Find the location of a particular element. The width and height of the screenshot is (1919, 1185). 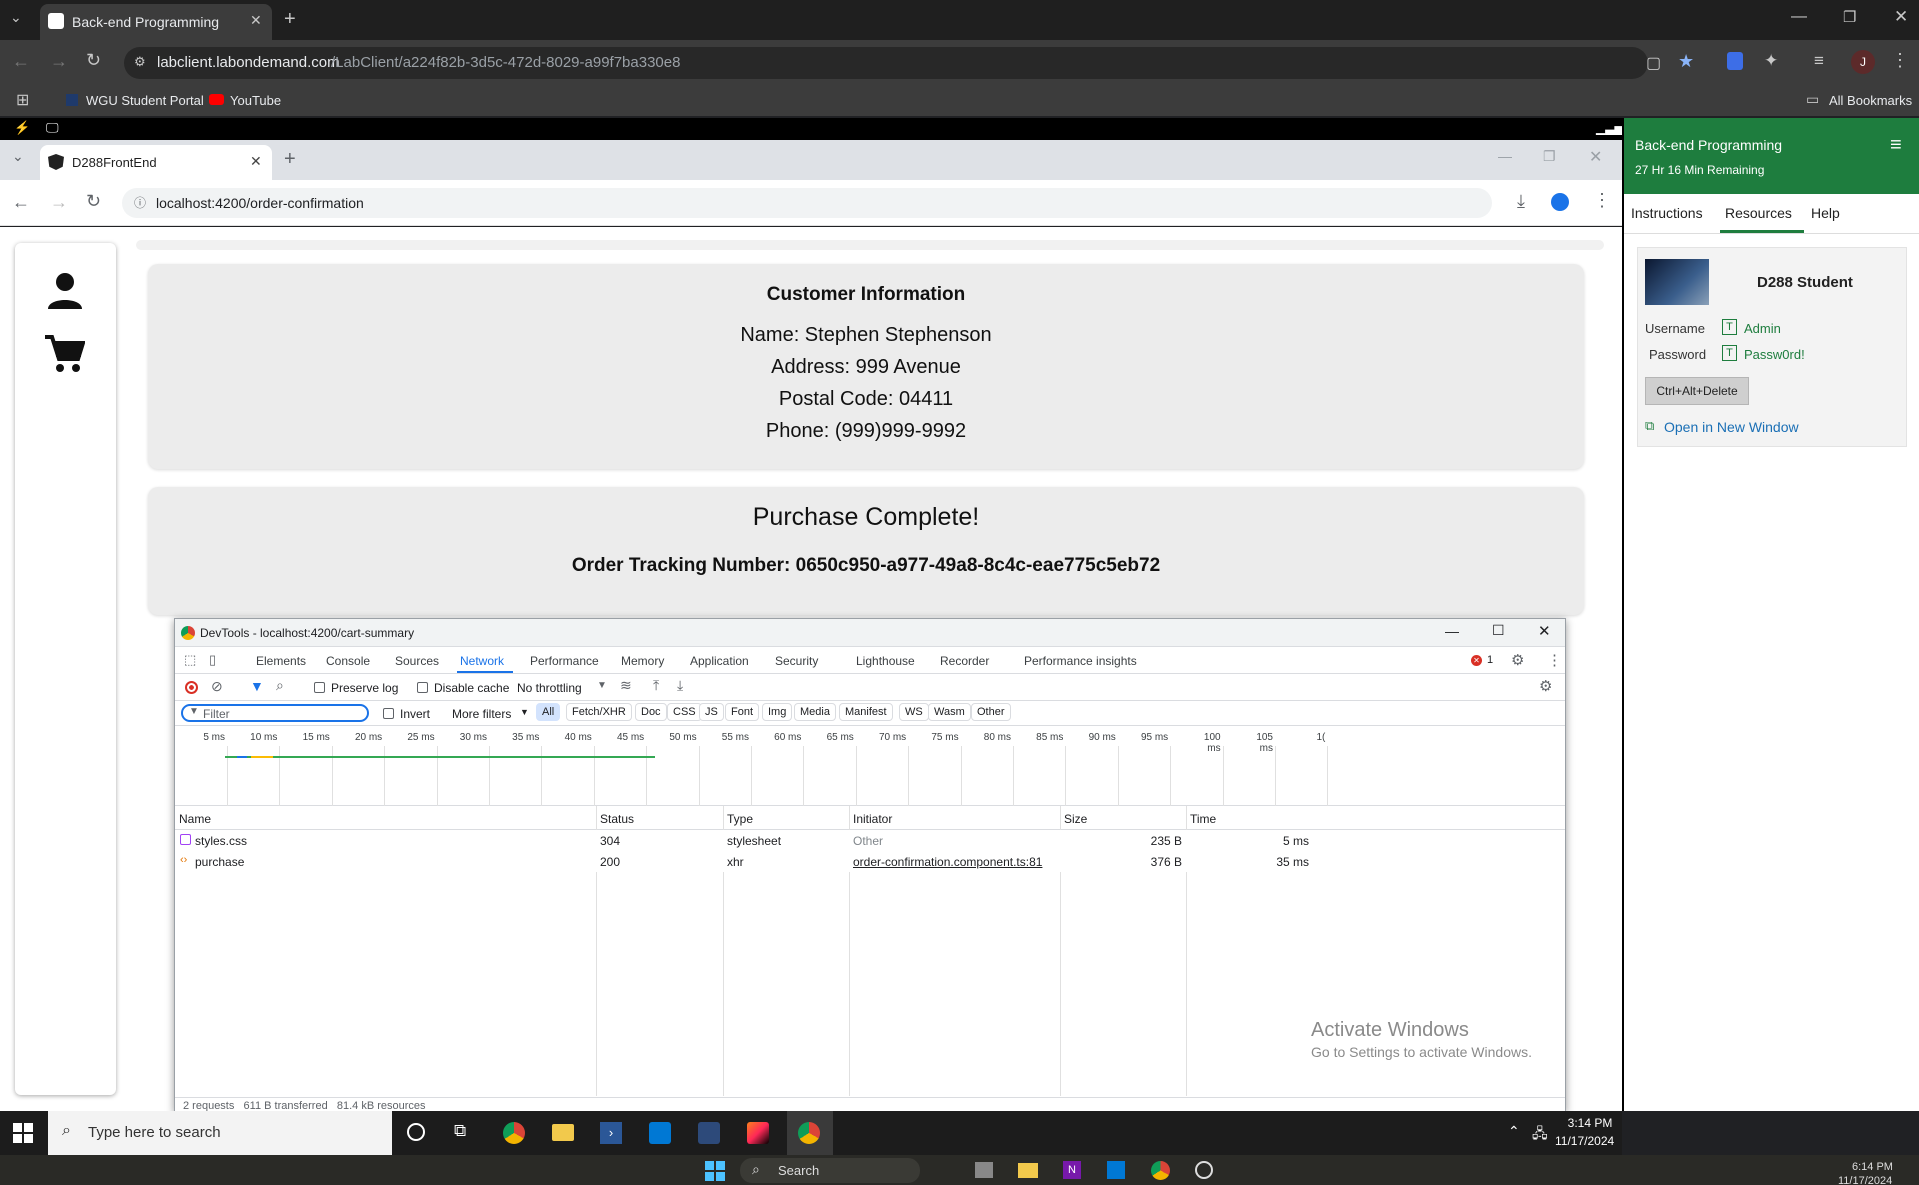

devtools-close-icon: ✕ is located at coordinates (1544, 631).